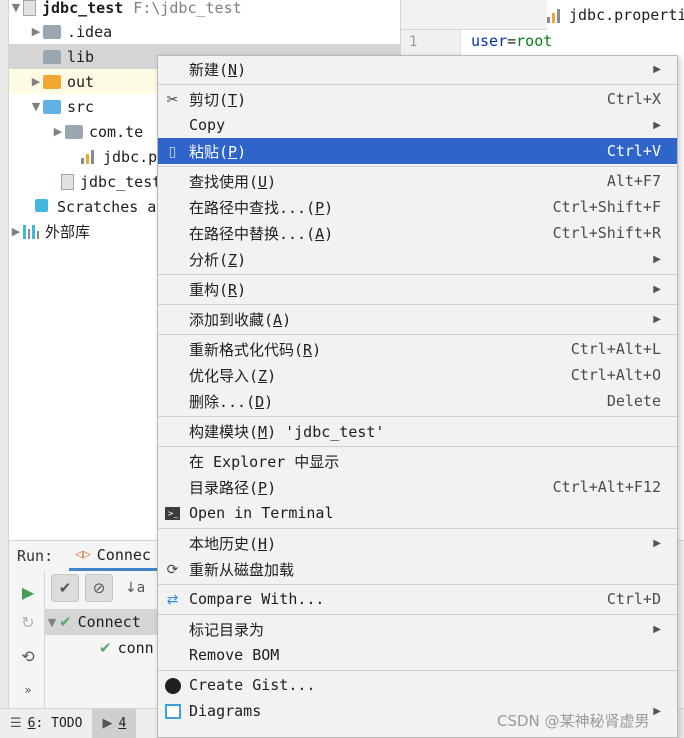 The image size is (684, 738). Describe the element at coordinates (417, 259) in the screenshot. I see `menu-item-analyze: 分析(Z) ▶` at that location.